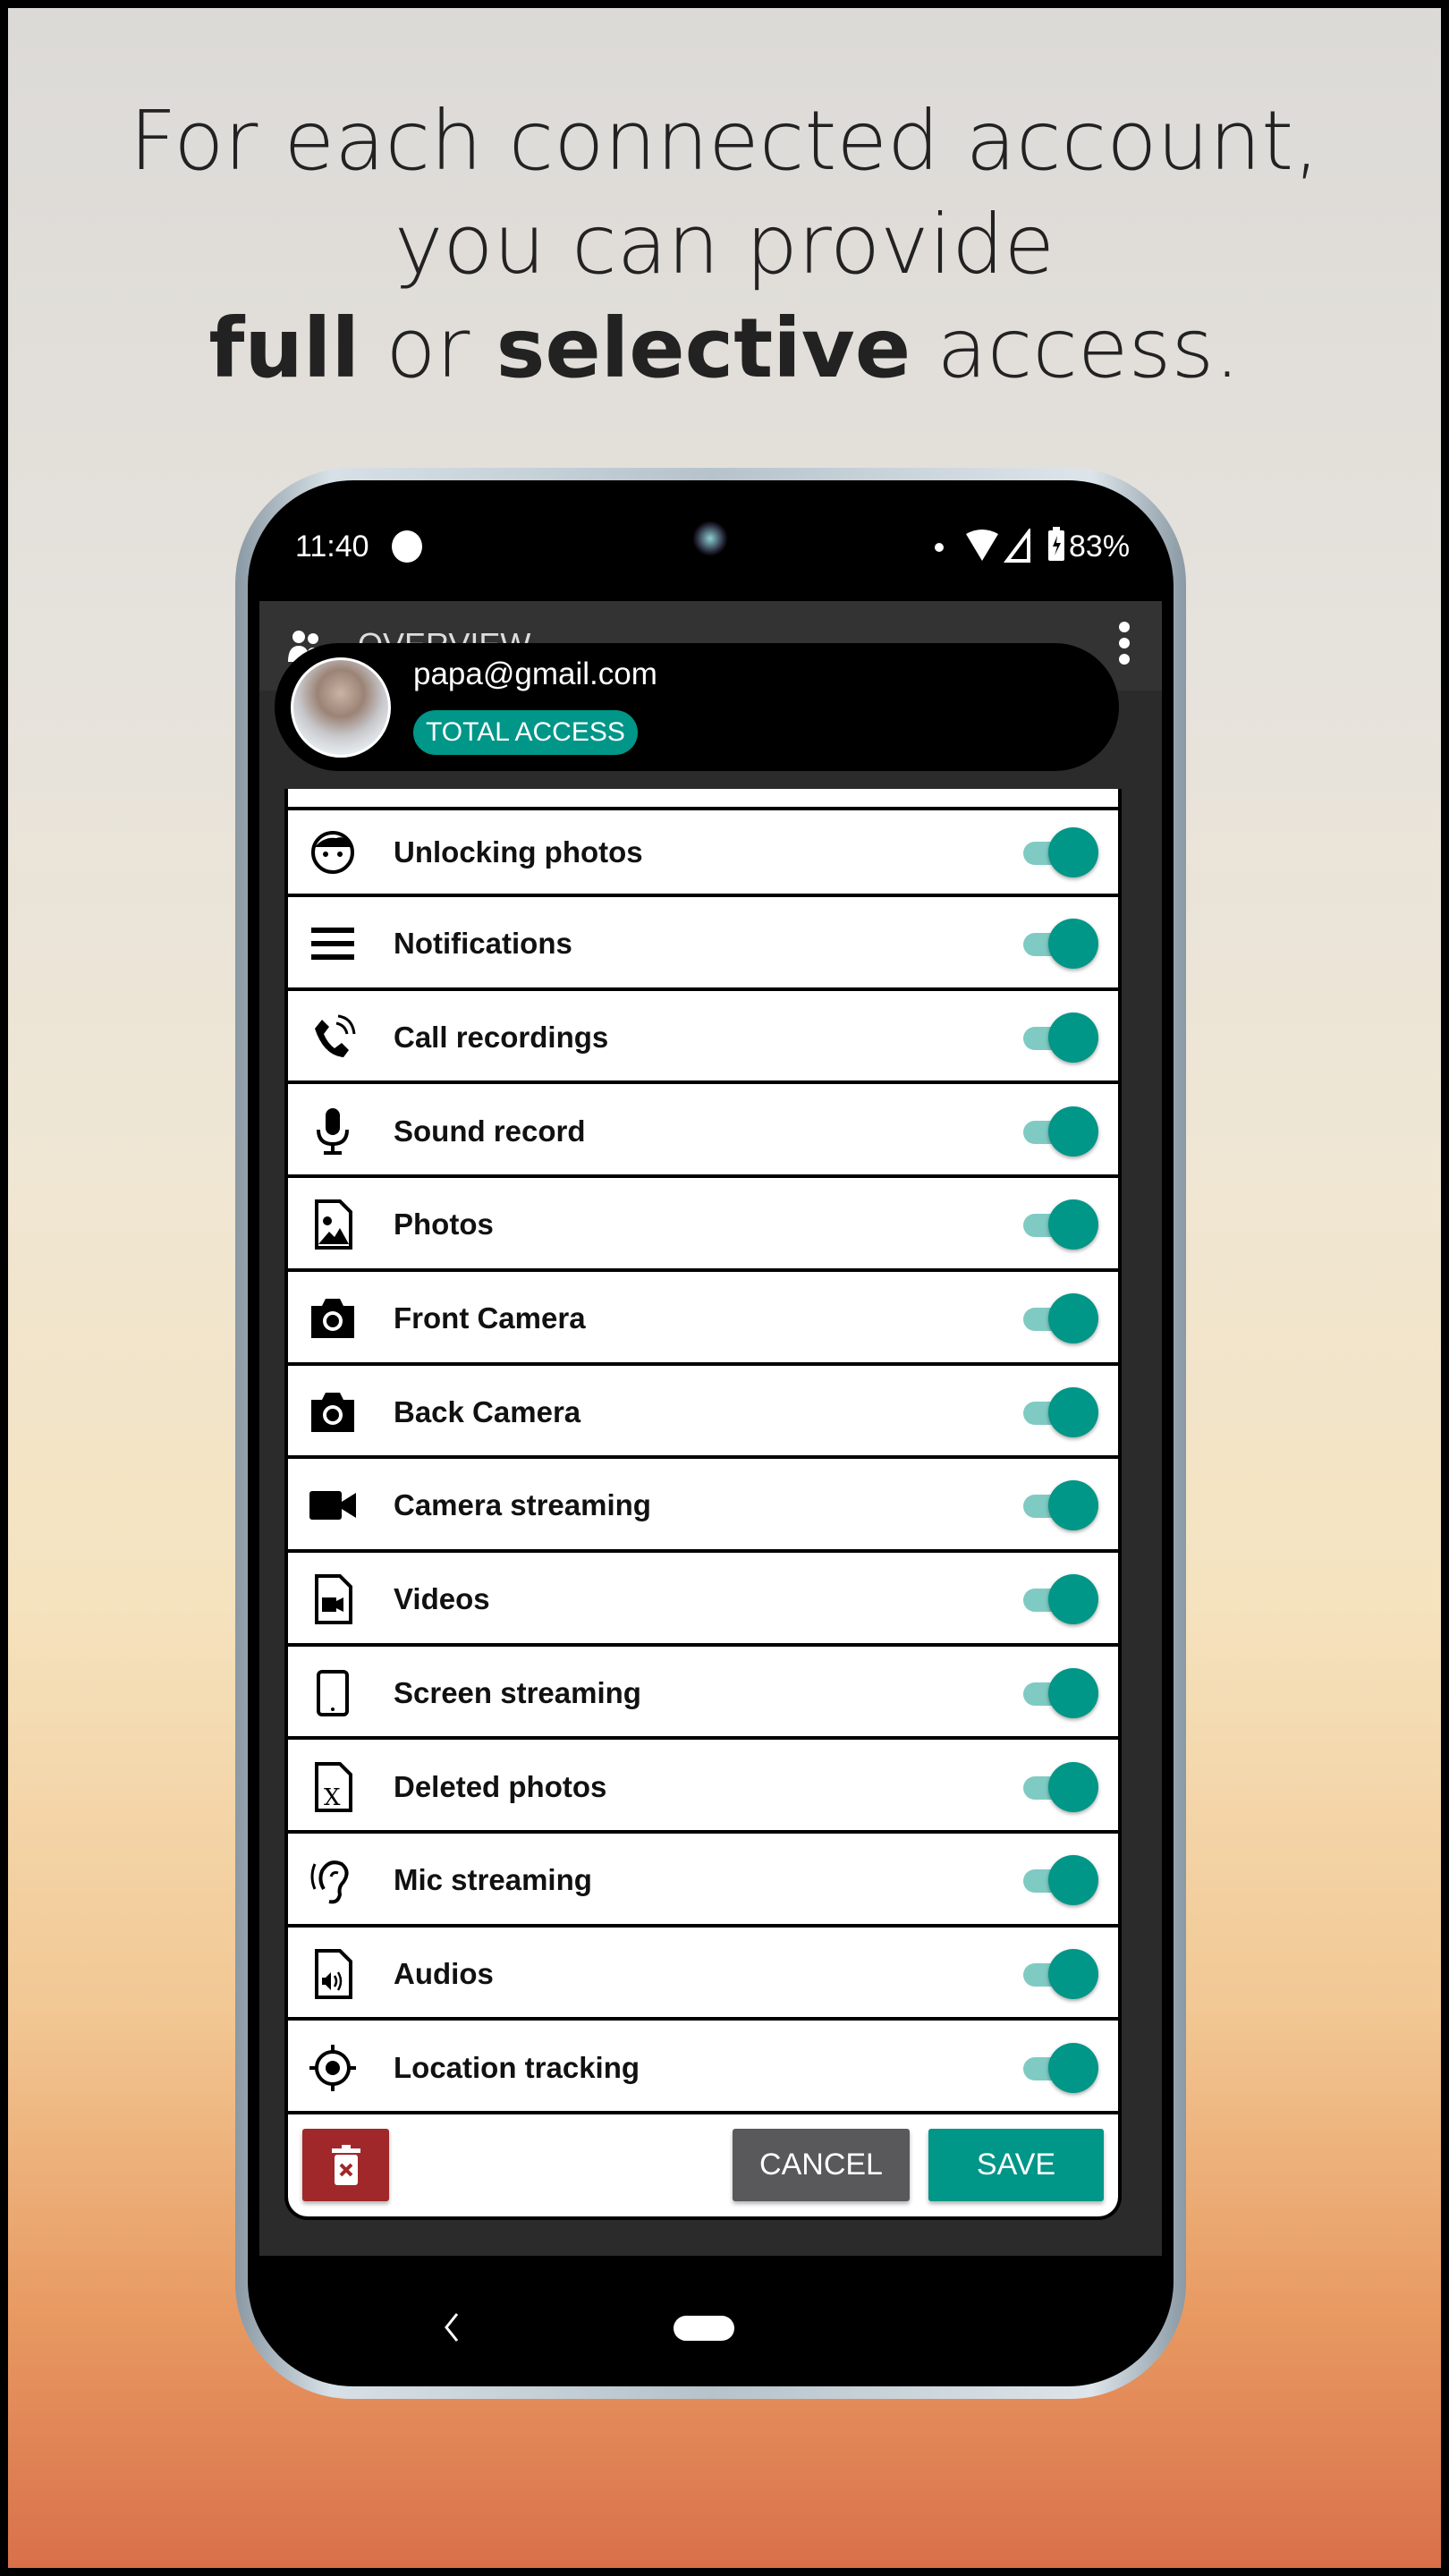 The width and height of the screenshot is (1449, 2576). Describe the element at coordinates (703, 1695) in the screenshot. I see `permission-row: Screen streaming` at that location.